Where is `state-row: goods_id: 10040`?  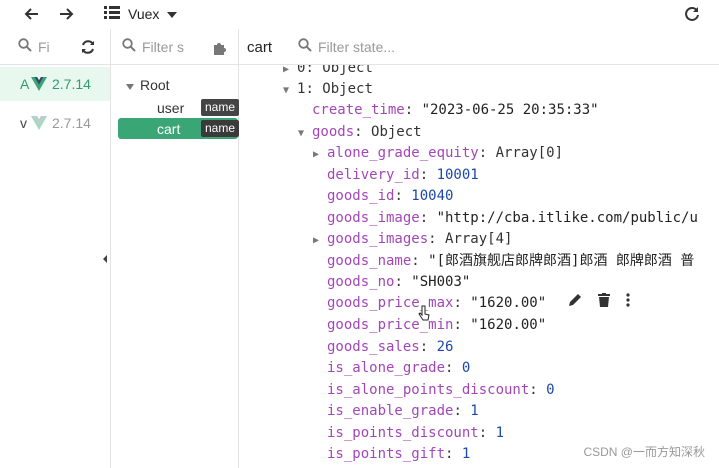
state-row: goods_id: 10040 is located at coordinates (390, 196).